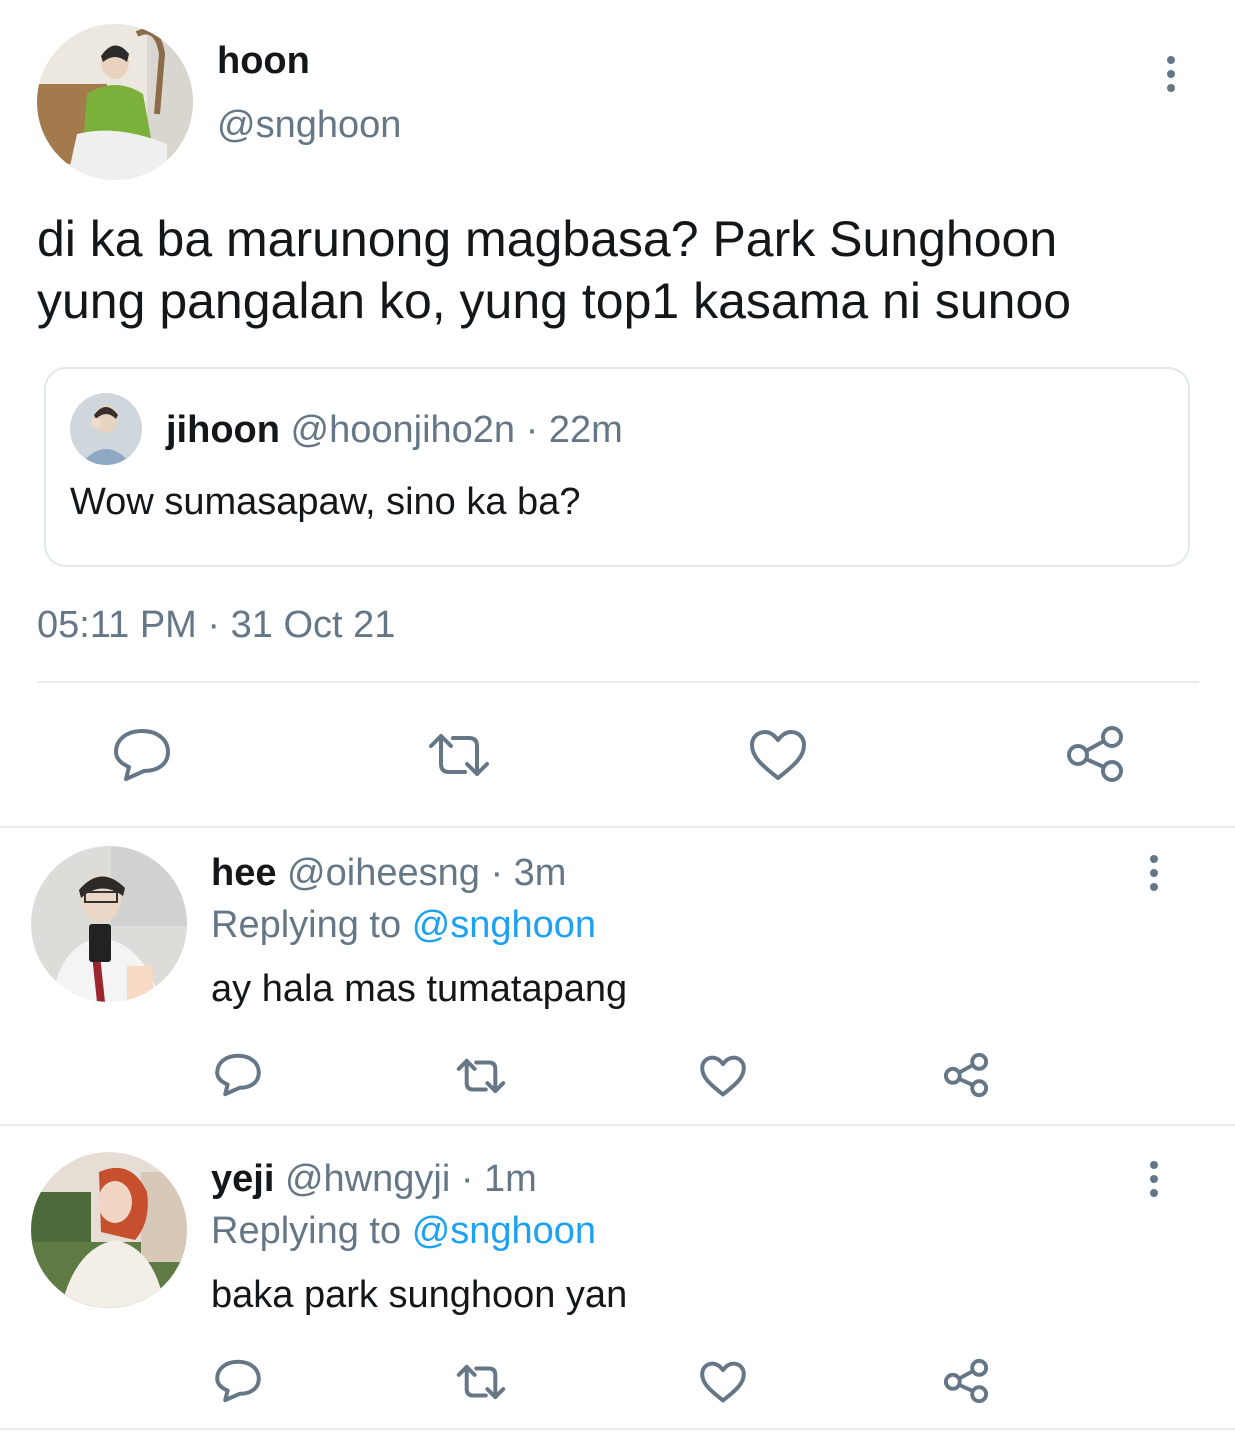  Describe the element at coordinates (367, 1179) in the screenshot. I see `author-handle: @hwngyji` at that location.